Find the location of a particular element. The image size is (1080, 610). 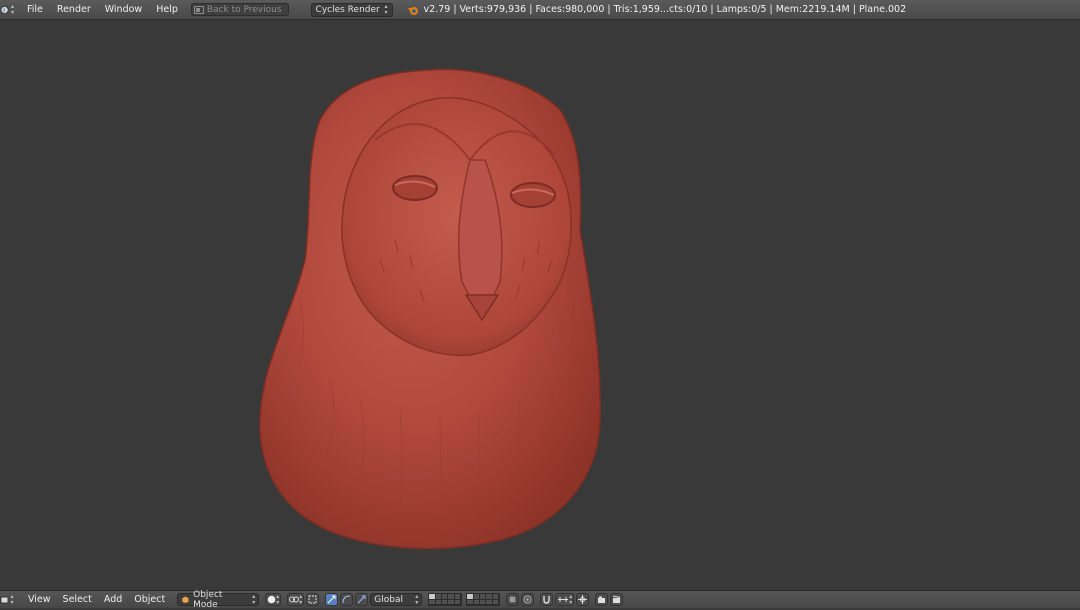

3d-view-icon is located at coordinates (4, 599).